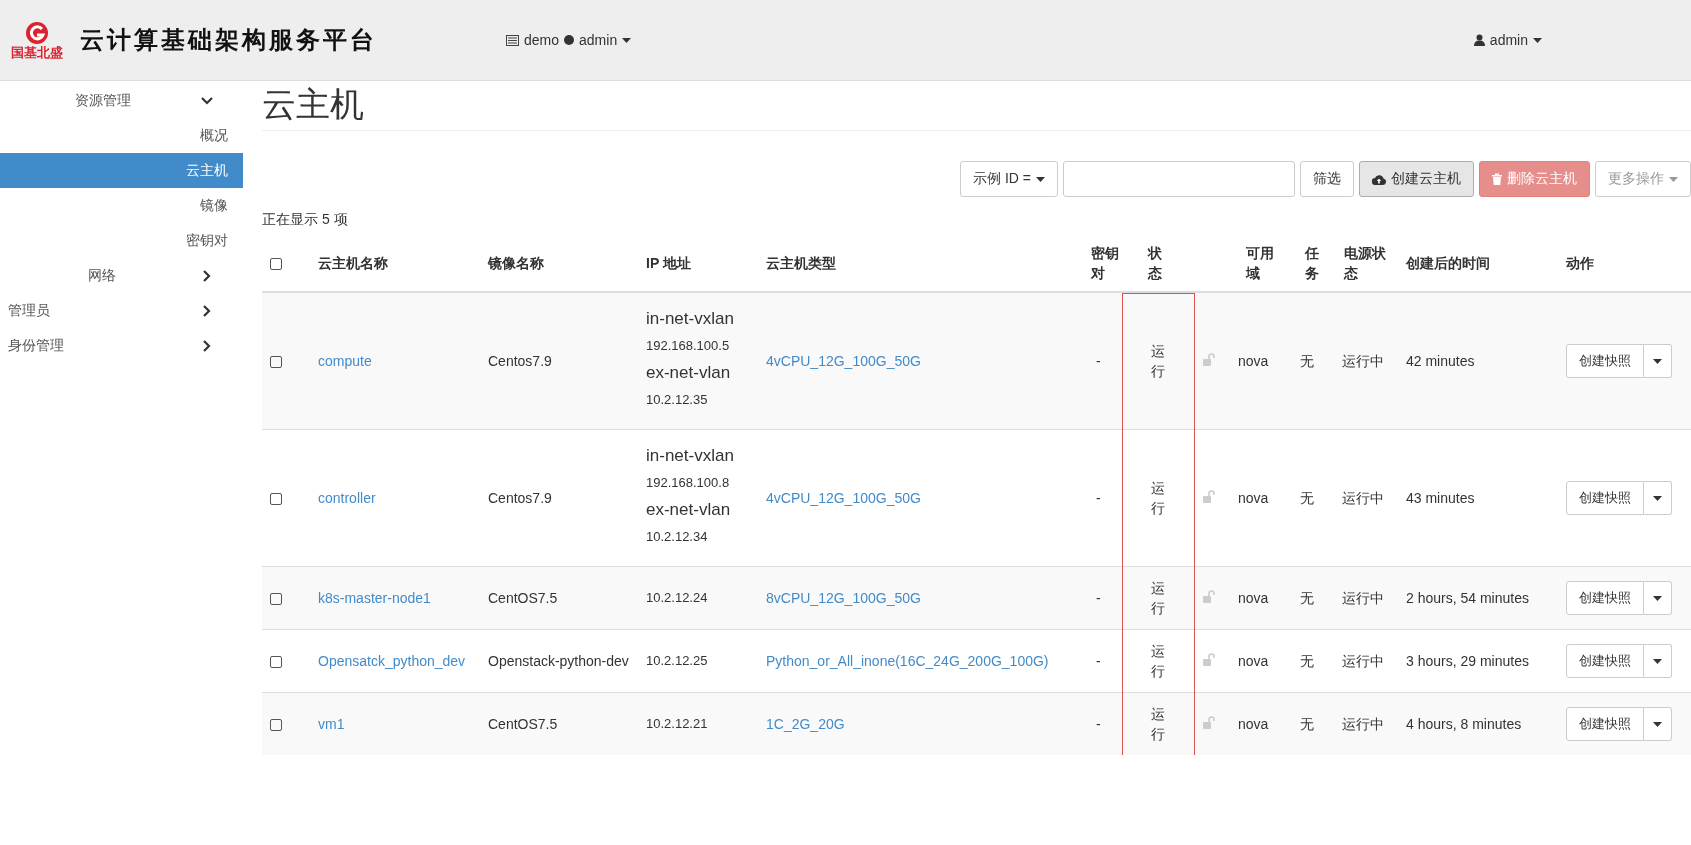  Describe the element at coordinates (1441, 498) in the screenshot. I see `table-cell-text: 43 minutes` at that location.